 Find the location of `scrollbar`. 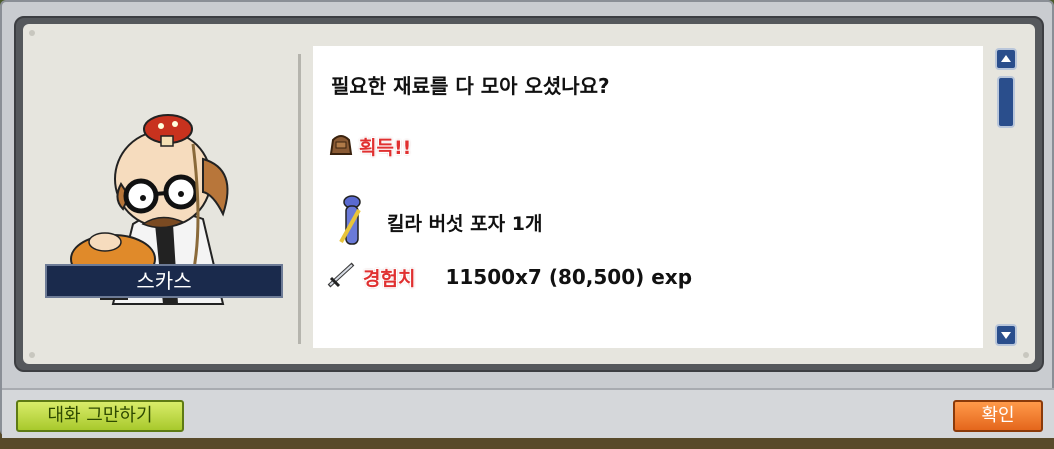

scrollbar is located at coordinates (1006, 198).